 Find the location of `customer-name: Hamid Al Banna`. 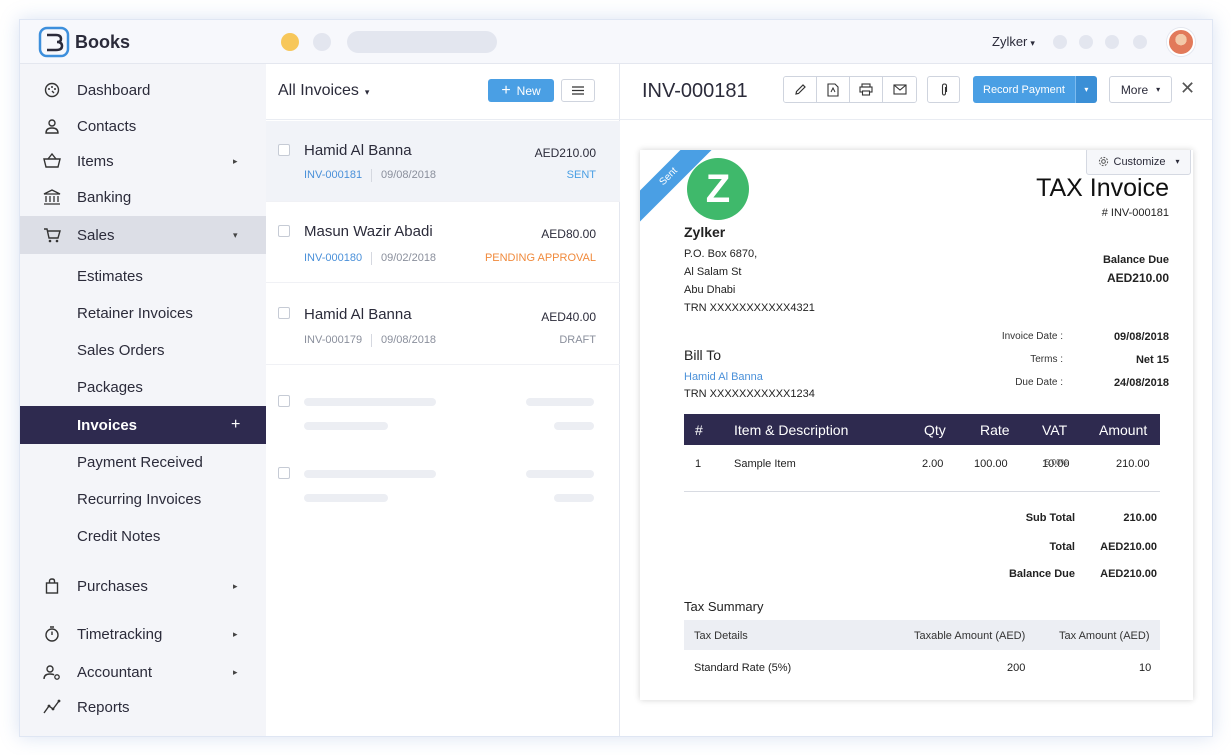

customer-name: Hamid Al Banna is located at coordinates (358, 314).